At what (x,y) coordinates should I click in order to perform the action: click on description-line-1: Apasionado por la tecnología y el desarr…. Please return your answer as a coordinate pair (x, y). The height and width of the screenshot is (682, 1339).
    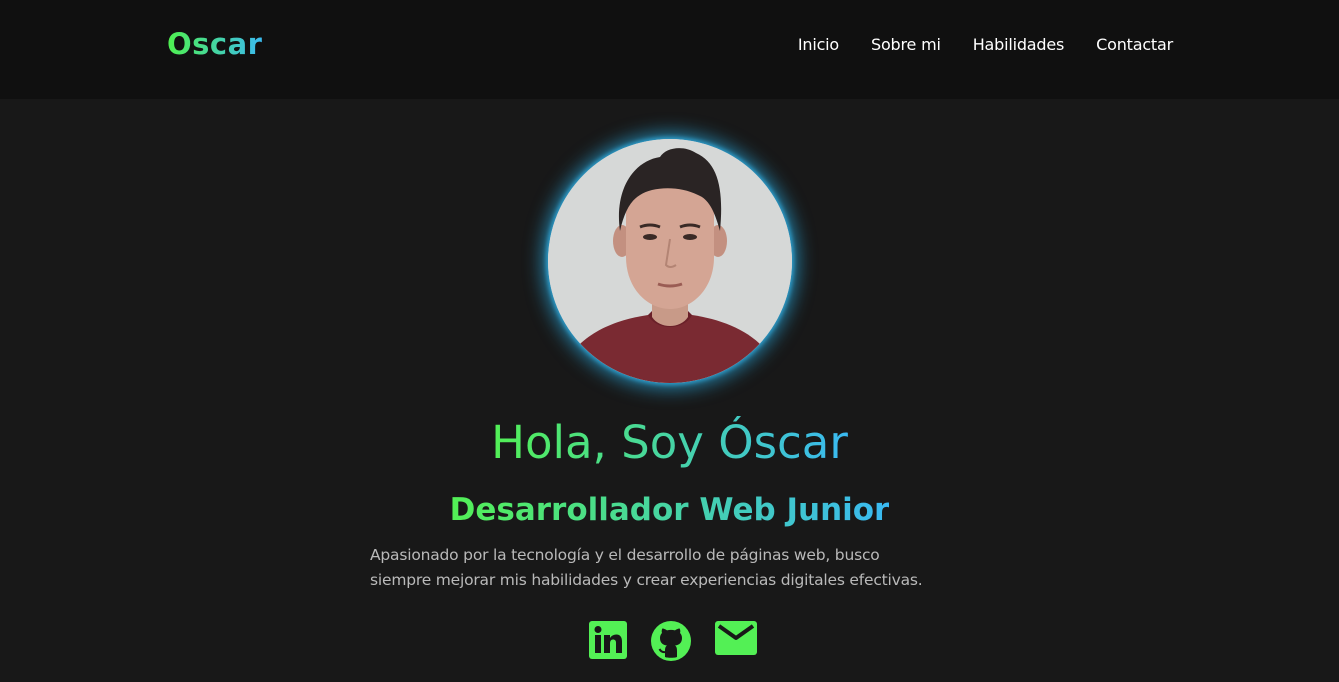
    Looking at the image, I should click on (625, 555).